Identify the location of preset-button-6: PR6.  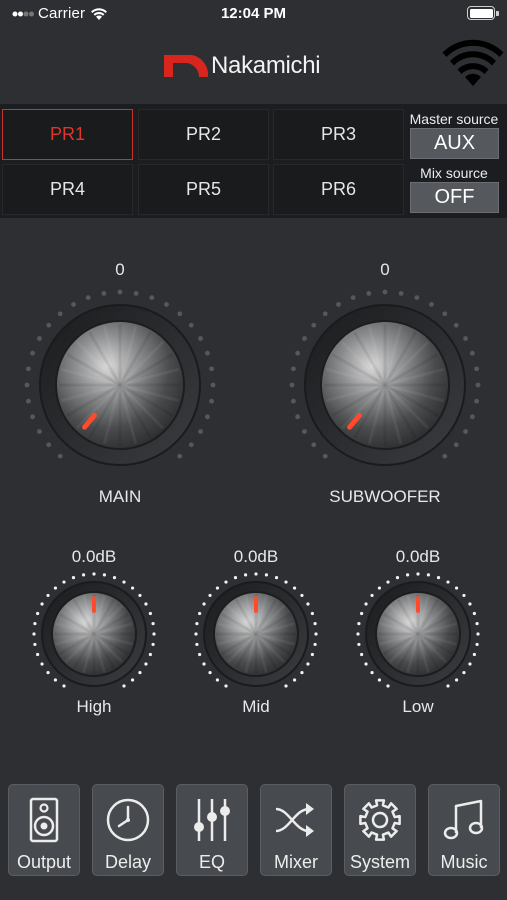
(338, 189).